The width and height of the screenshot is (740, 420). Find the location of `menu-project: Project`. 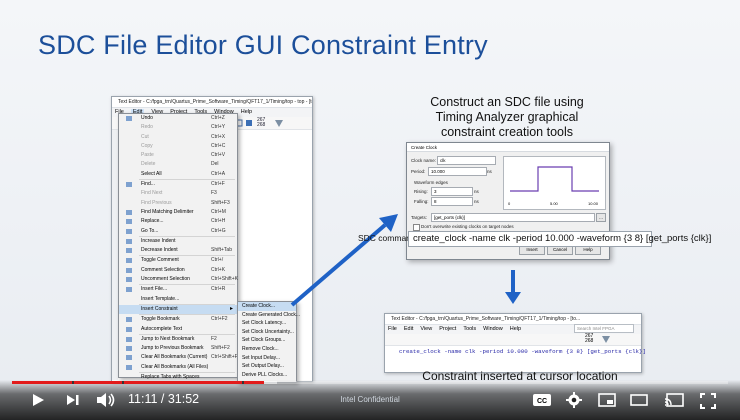

menu-project: Project is located at coordinates (447, 329).